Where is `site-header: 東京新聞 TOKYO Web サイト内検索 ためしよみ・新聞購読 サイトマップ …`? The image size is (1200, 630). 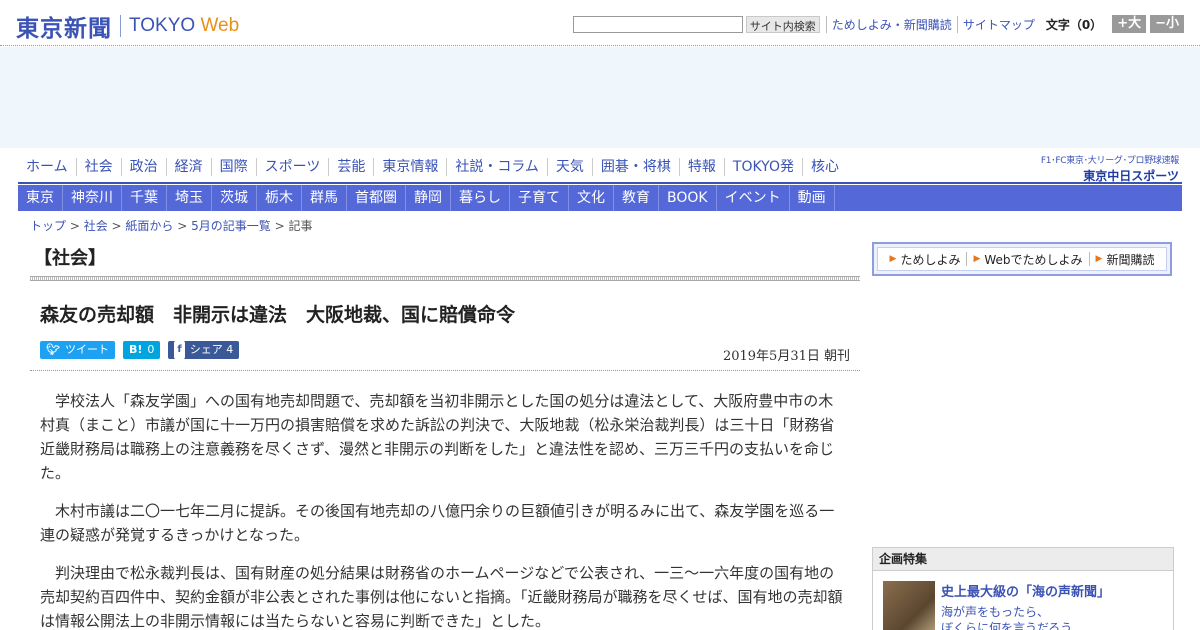 site-header: 東京新聞 TOKYO Web サイト内検索 ためしよみ・新聞購読 サイトマップ … is located at coordinates (600, 23).